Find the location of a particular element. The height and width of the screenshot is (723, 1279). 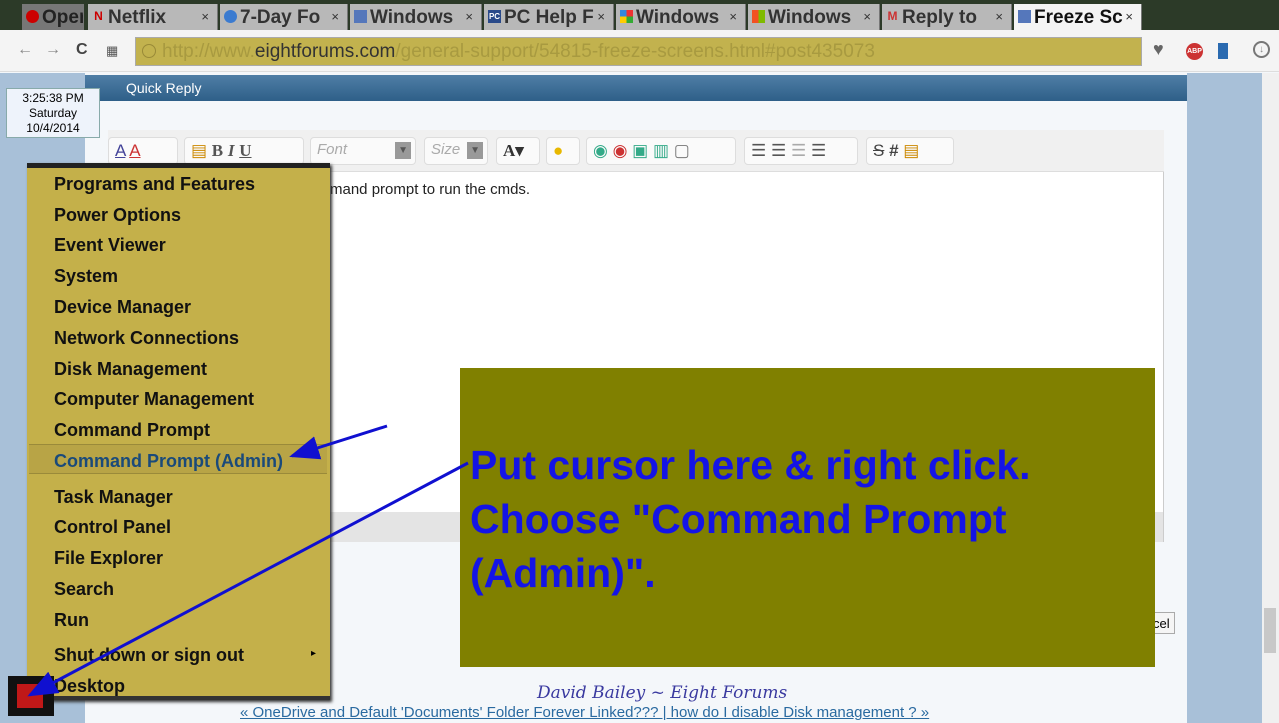

tab-opera-menu: Opera is located at coordinates (53, 17).